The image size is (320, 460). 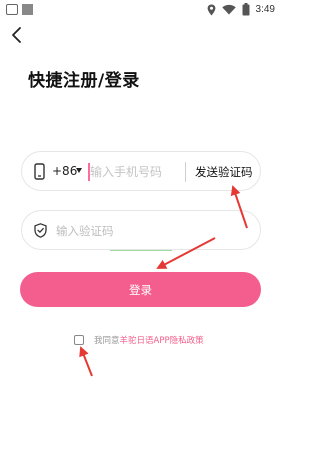 I want to click on back-arrow-icon, so click(x=17, y=35).